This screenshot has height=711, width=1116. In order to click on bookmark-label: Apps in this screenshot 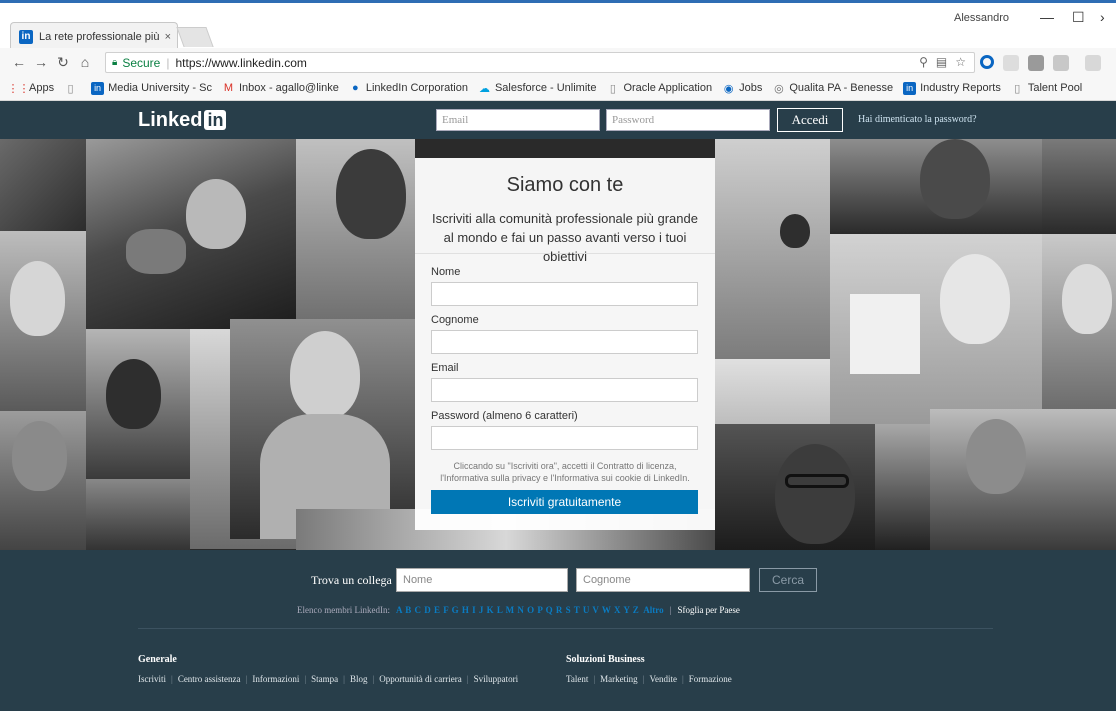, I will do `click(42, 88)`.